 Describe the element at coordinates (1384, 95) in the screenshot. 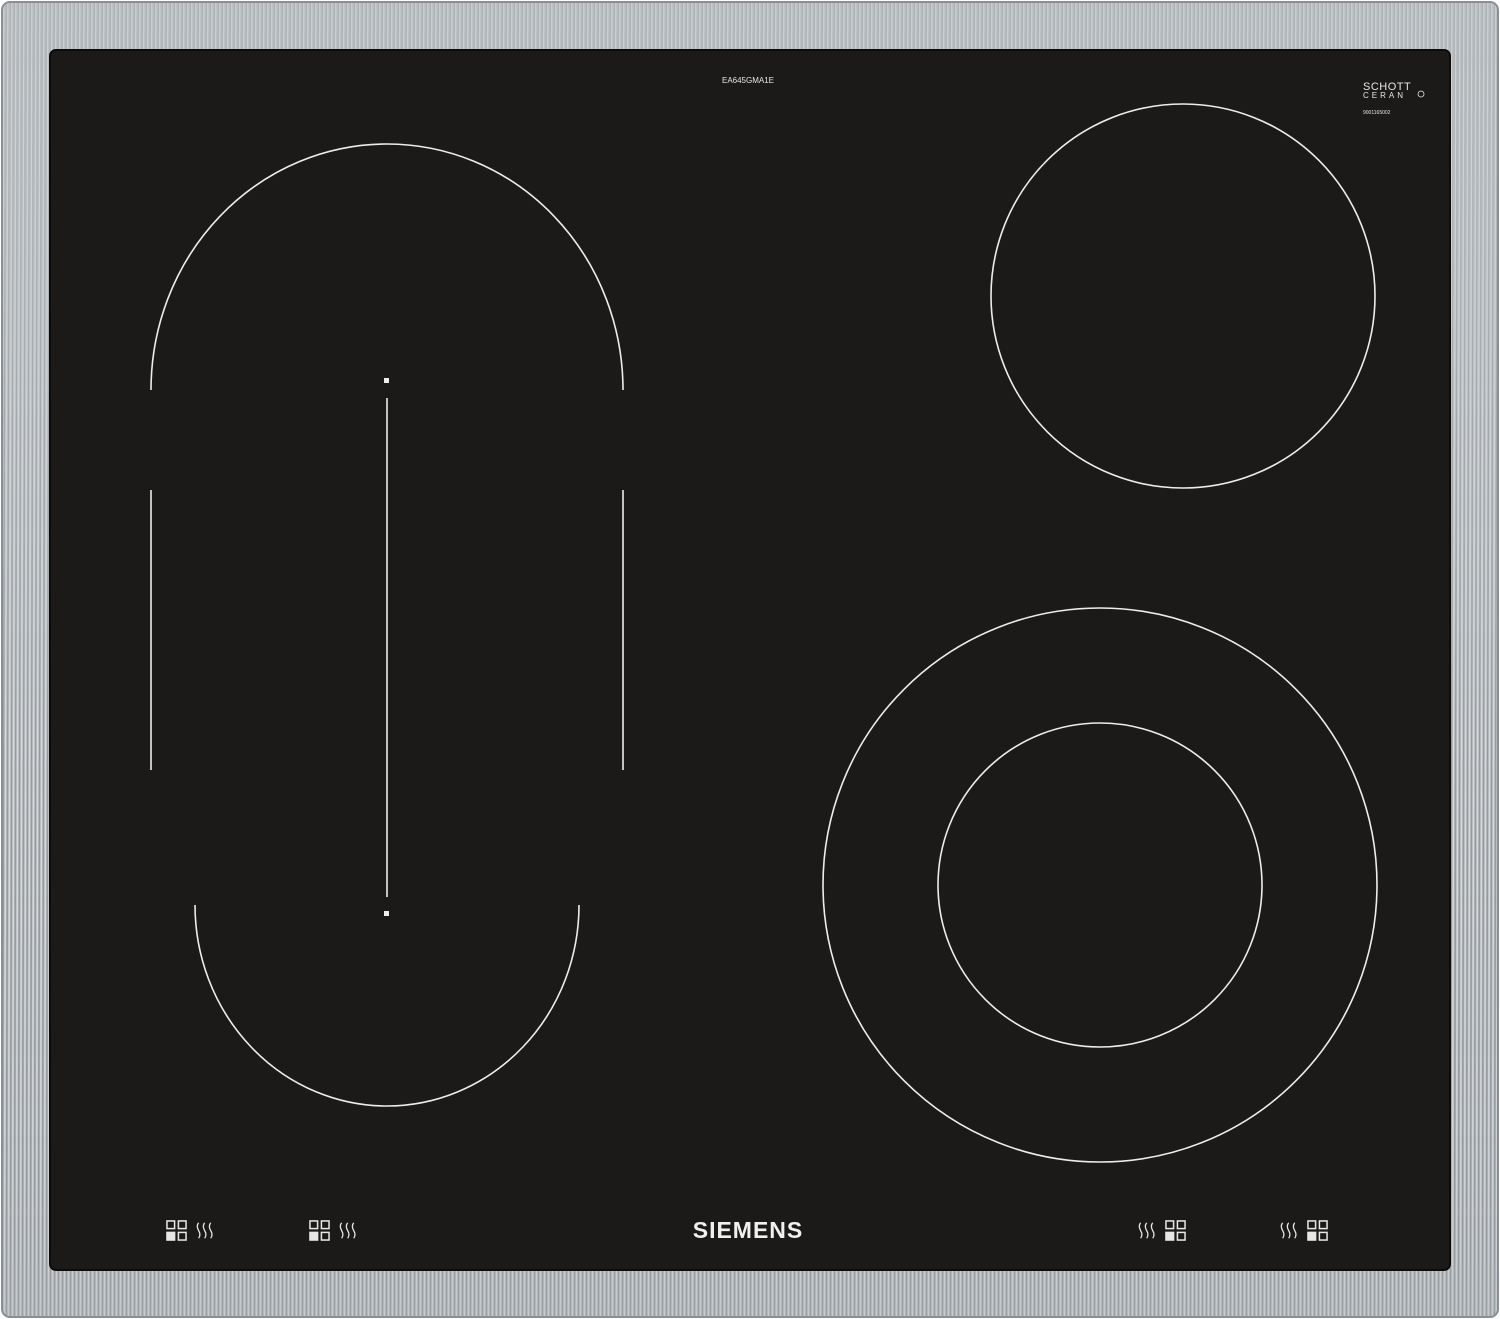

I see `svg-text: CERAN` at that location.